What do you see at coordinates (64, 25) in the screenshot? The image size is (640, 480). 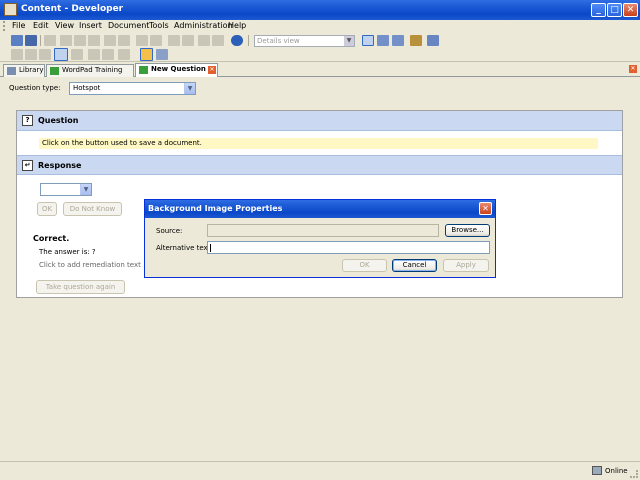 I see `menu-view: View` at bounding box center [64, 25].